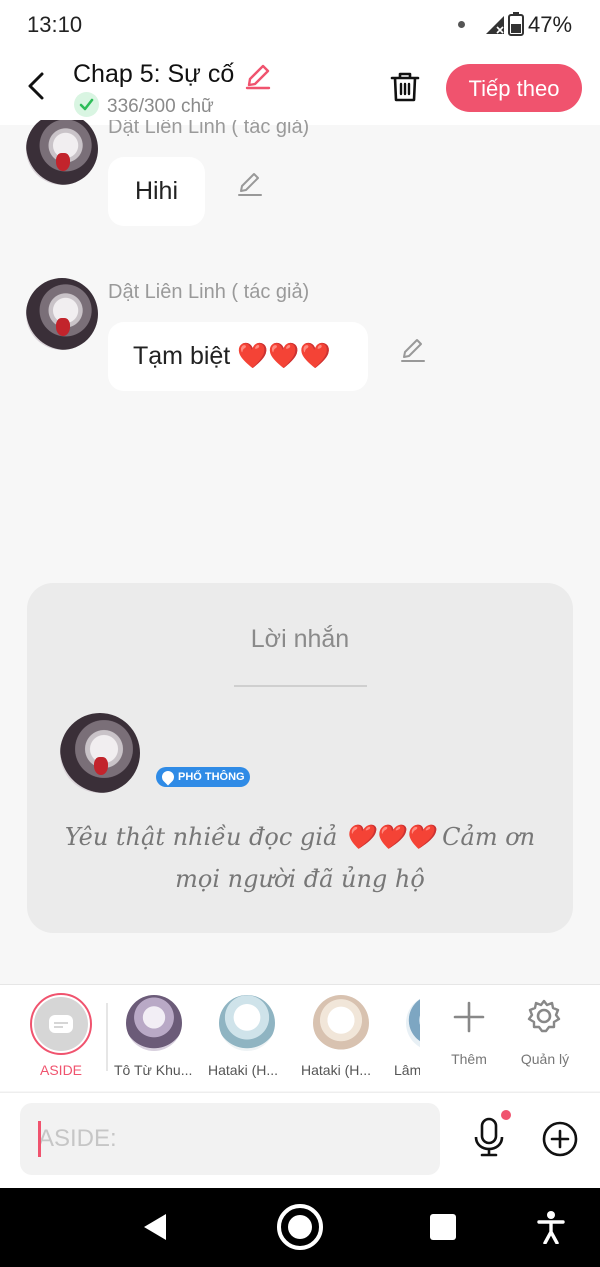 The height and width of the screenshot is (1267, 600). Describe the element at coordinates (61, 1070) in the screenshot. I see `aside-label: ASIDE` at that location.